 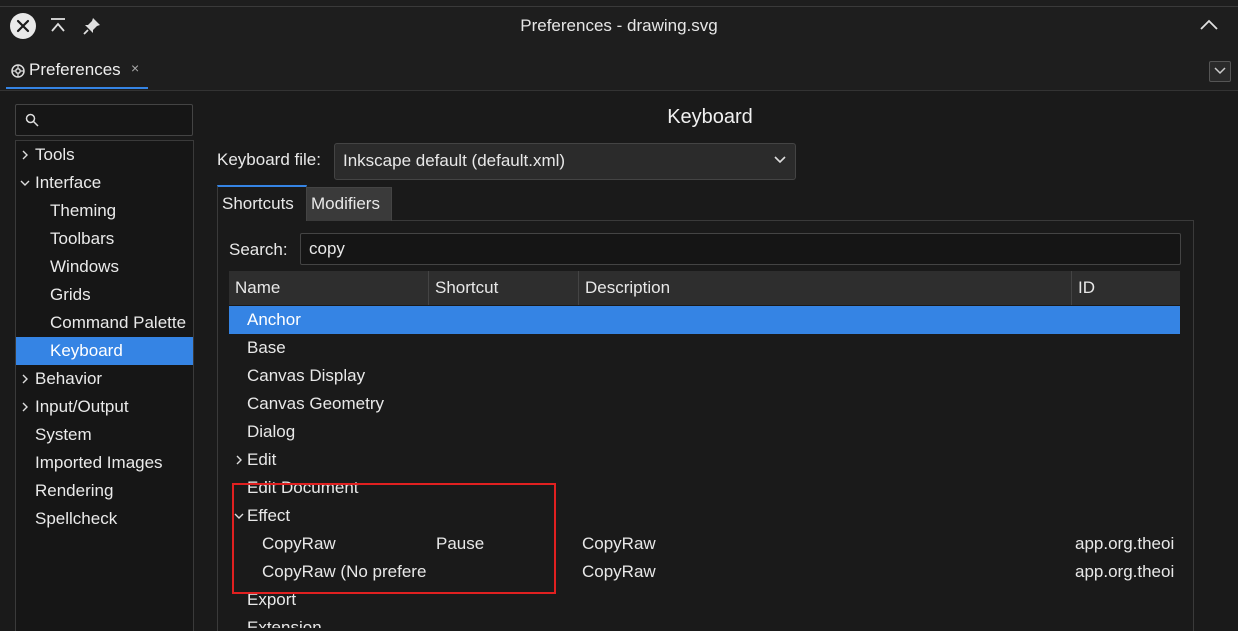 What do you see at coordinates (315, 403) in the screenshot?
I see `row-name: Canvas Geometry` at bounding box center [315, 403].